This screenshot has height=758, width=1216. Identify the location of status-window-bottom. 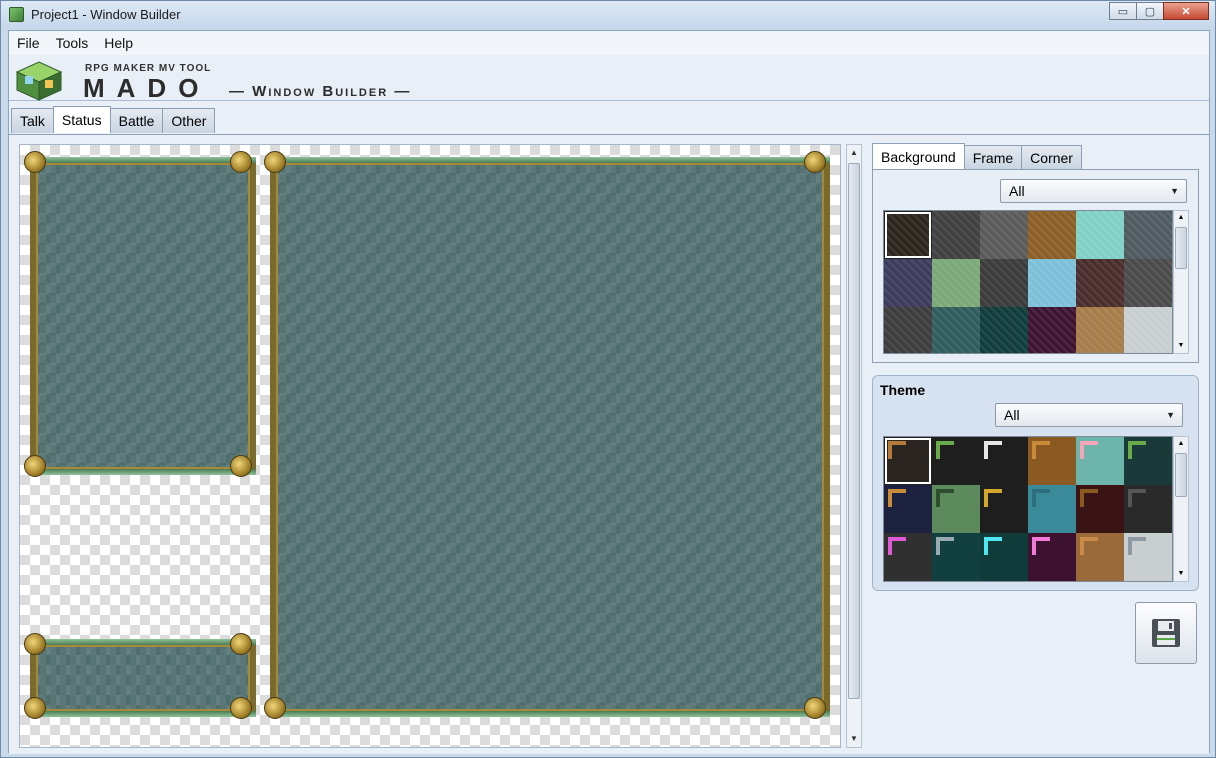
(143, 678).